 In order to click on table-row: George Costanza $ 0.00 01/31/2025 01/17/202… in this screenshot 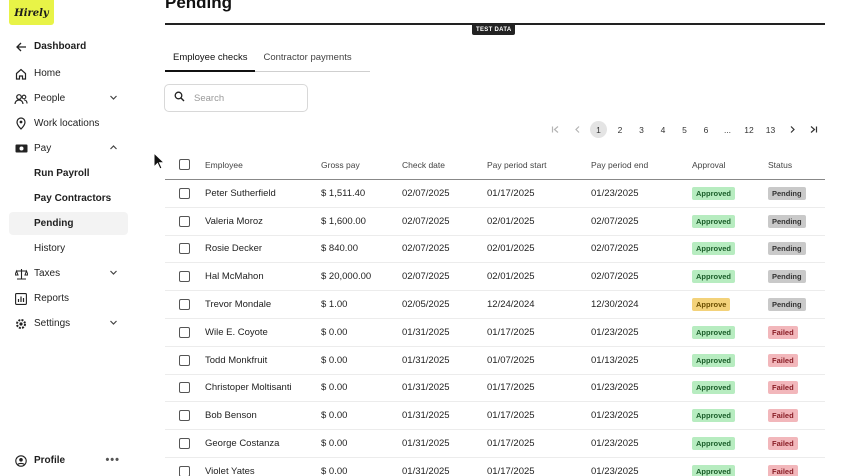, I will do `click(495, 444)`.